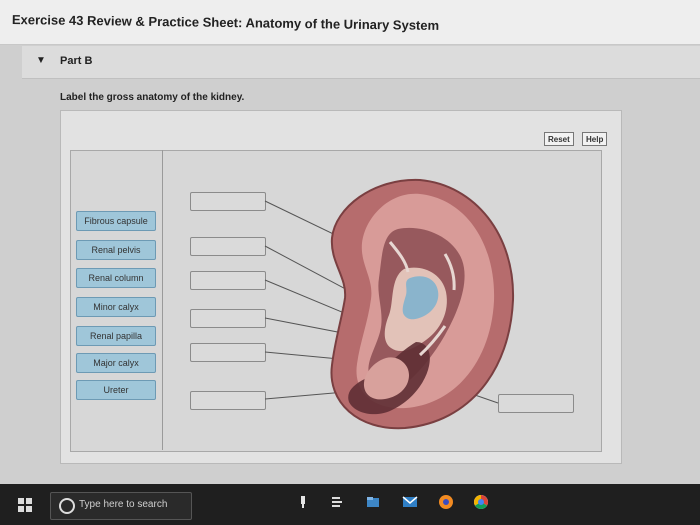 The height and width of the screenshot is (525, 700). What do you see at coordinates (303, 502) in the screenshot?
I see `microphone-icon` at bounding box center [303, 502].